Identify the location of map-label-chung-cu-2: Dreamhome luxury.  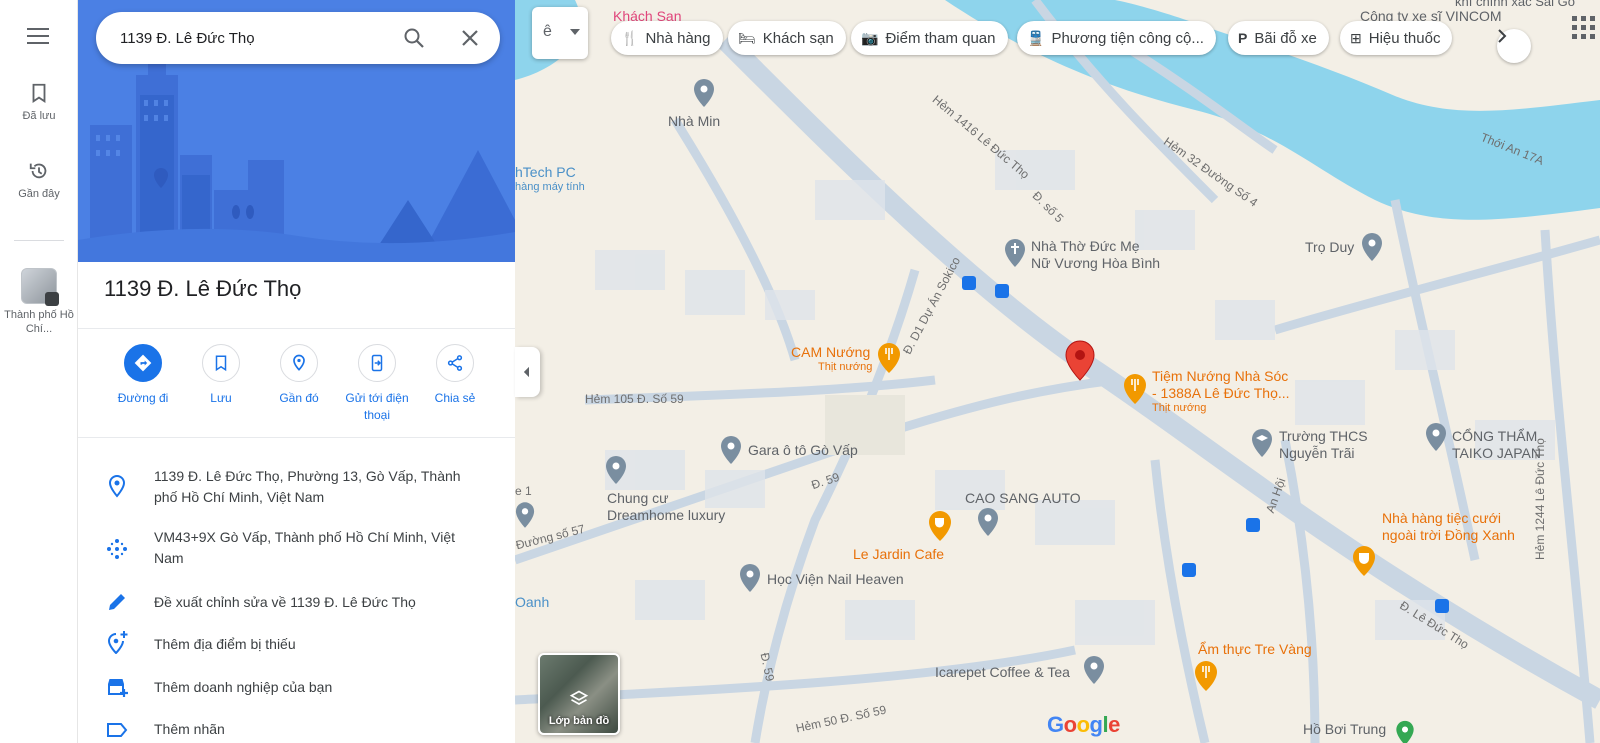
(666, 515).